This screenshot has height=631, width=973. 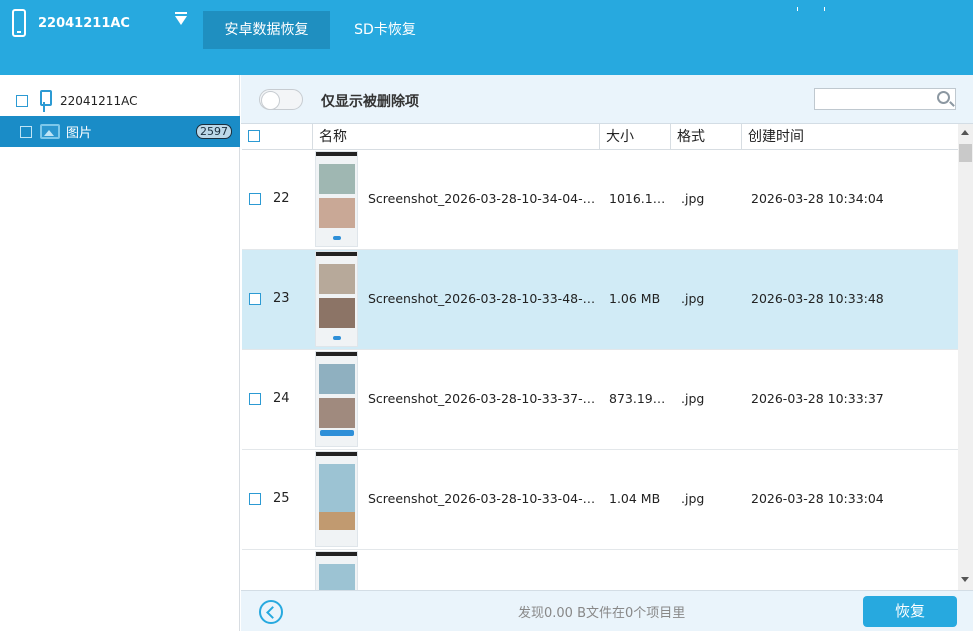 I want to click on usb-icon, so click(x=45, y=100).